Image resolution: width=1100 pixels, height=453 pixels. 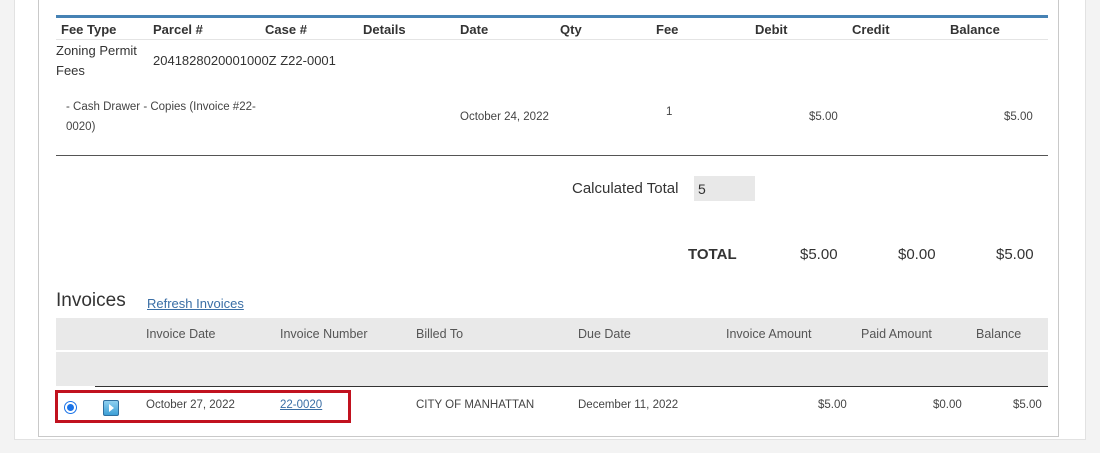 I want to click on header-case: Case #, so click(x=286, y=29).